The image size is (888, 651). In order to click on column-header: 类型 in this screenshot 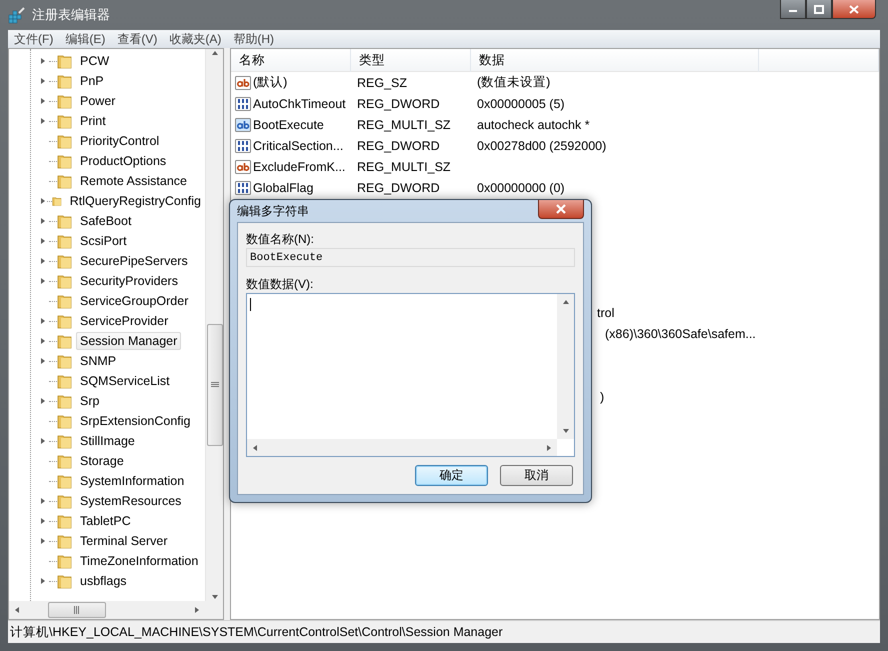, I will do `click(411, 60)`.